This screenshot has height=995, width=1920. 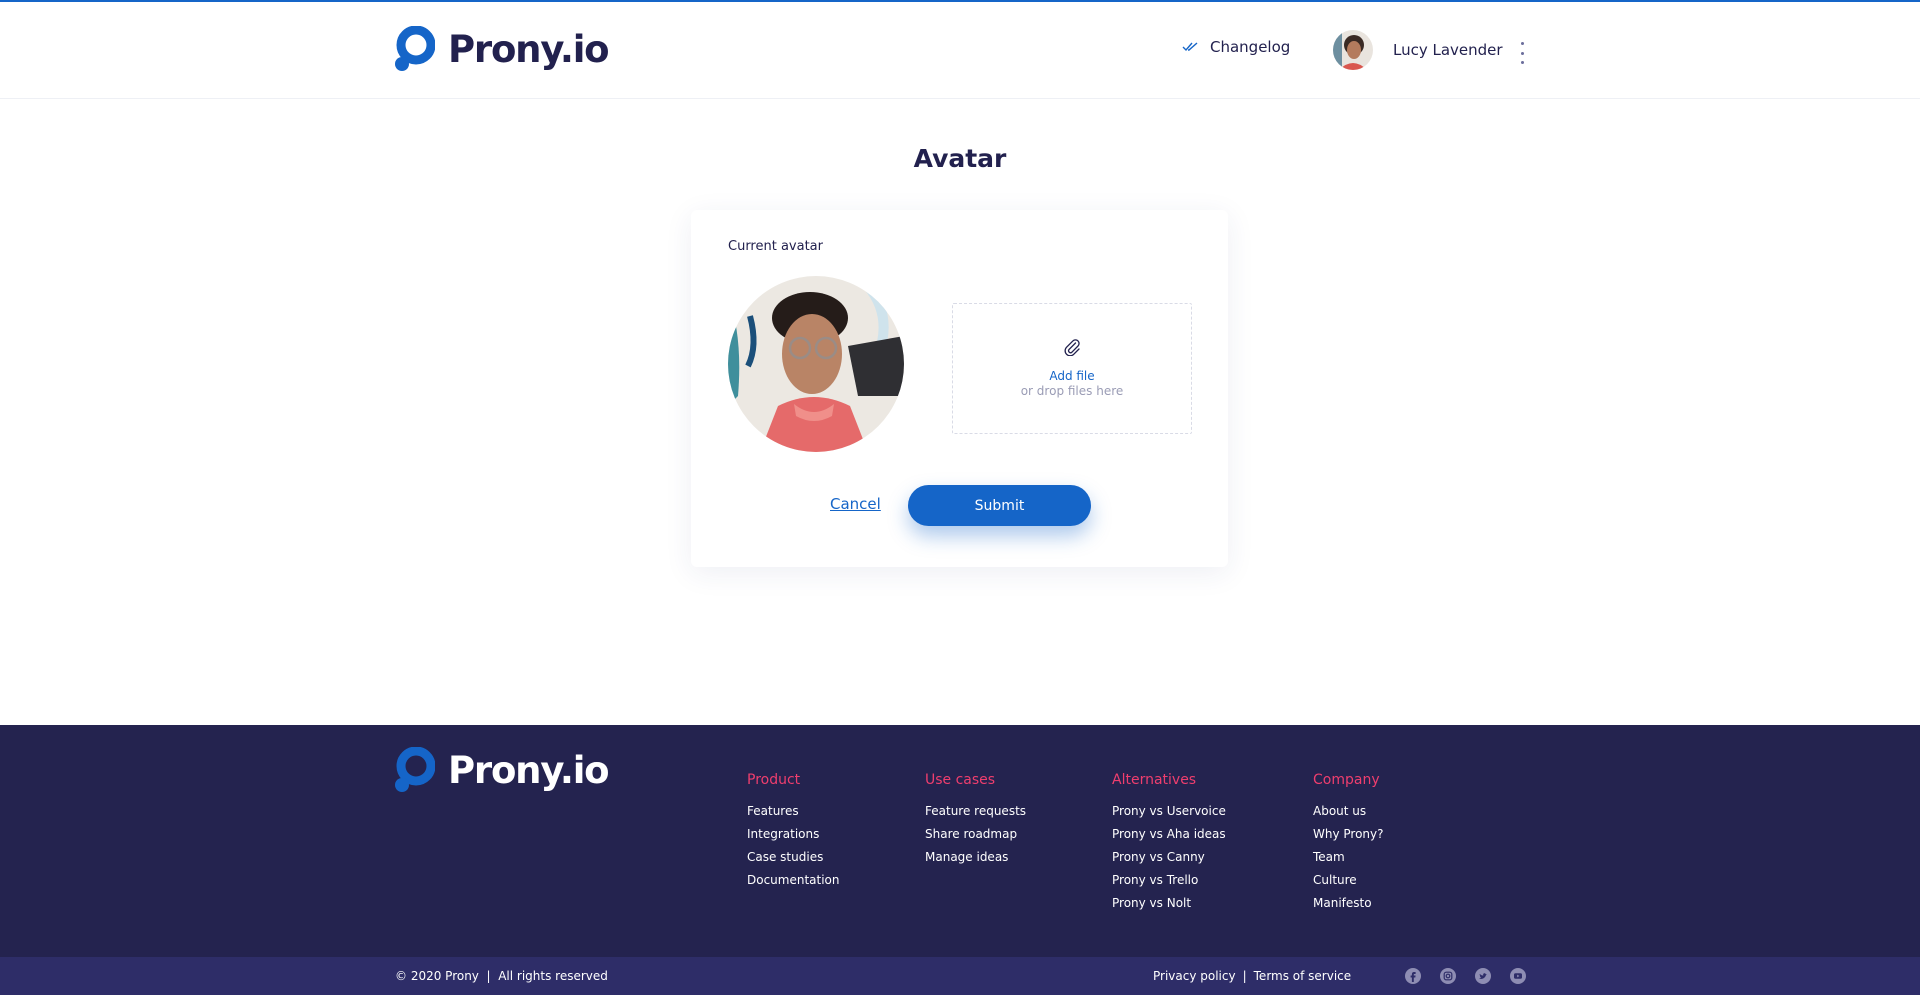 I want to click on footer-link: Documentation, so click(x=793, y=883).